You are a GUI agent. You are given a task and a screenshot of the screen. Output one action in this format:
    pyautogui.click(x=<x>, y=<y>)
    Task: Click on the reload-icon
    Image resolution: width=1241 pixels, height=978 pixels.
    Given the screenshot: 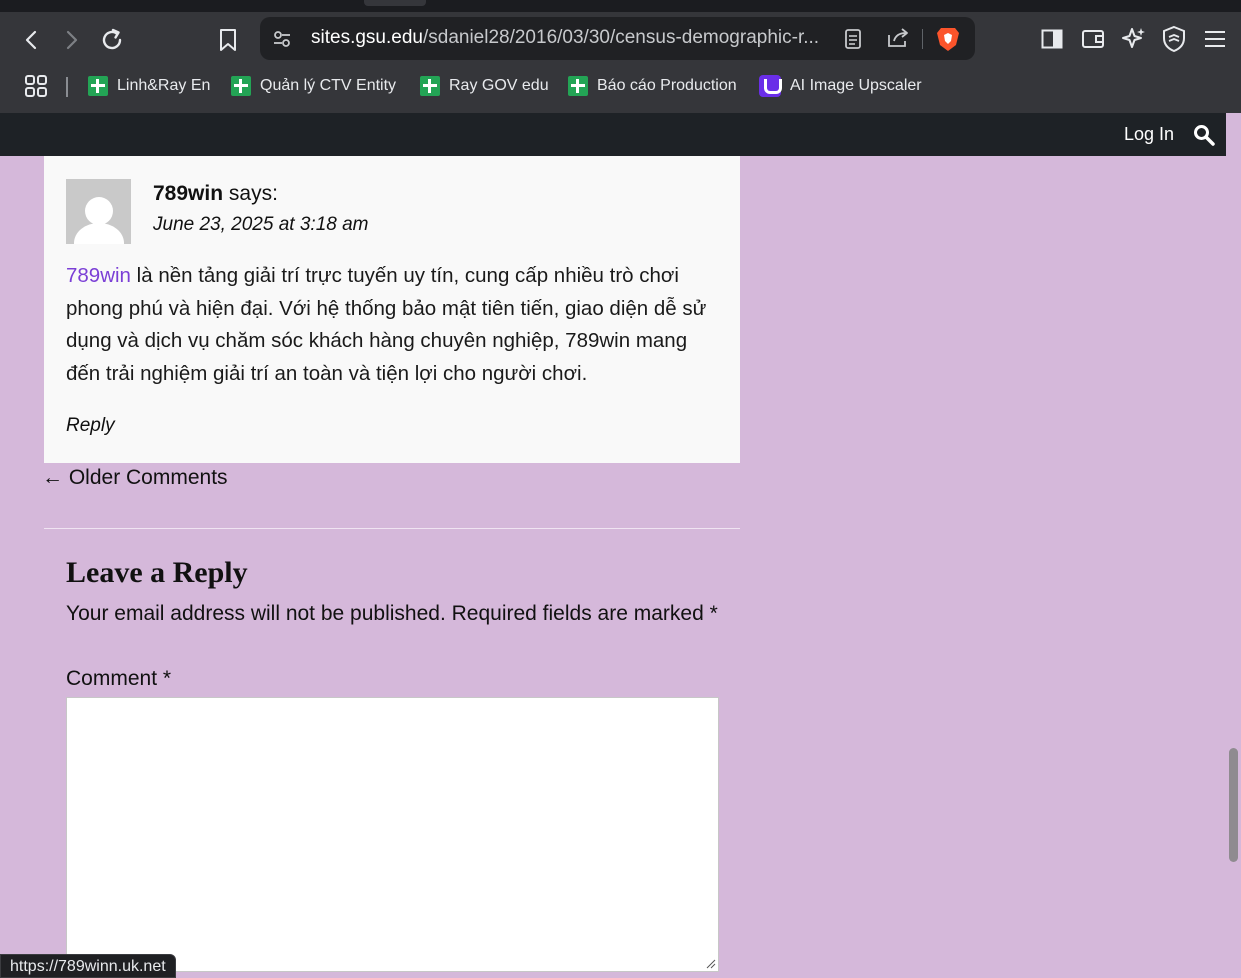 What is the action you would take?
    pyautogui.click(x=112, y=39)
    